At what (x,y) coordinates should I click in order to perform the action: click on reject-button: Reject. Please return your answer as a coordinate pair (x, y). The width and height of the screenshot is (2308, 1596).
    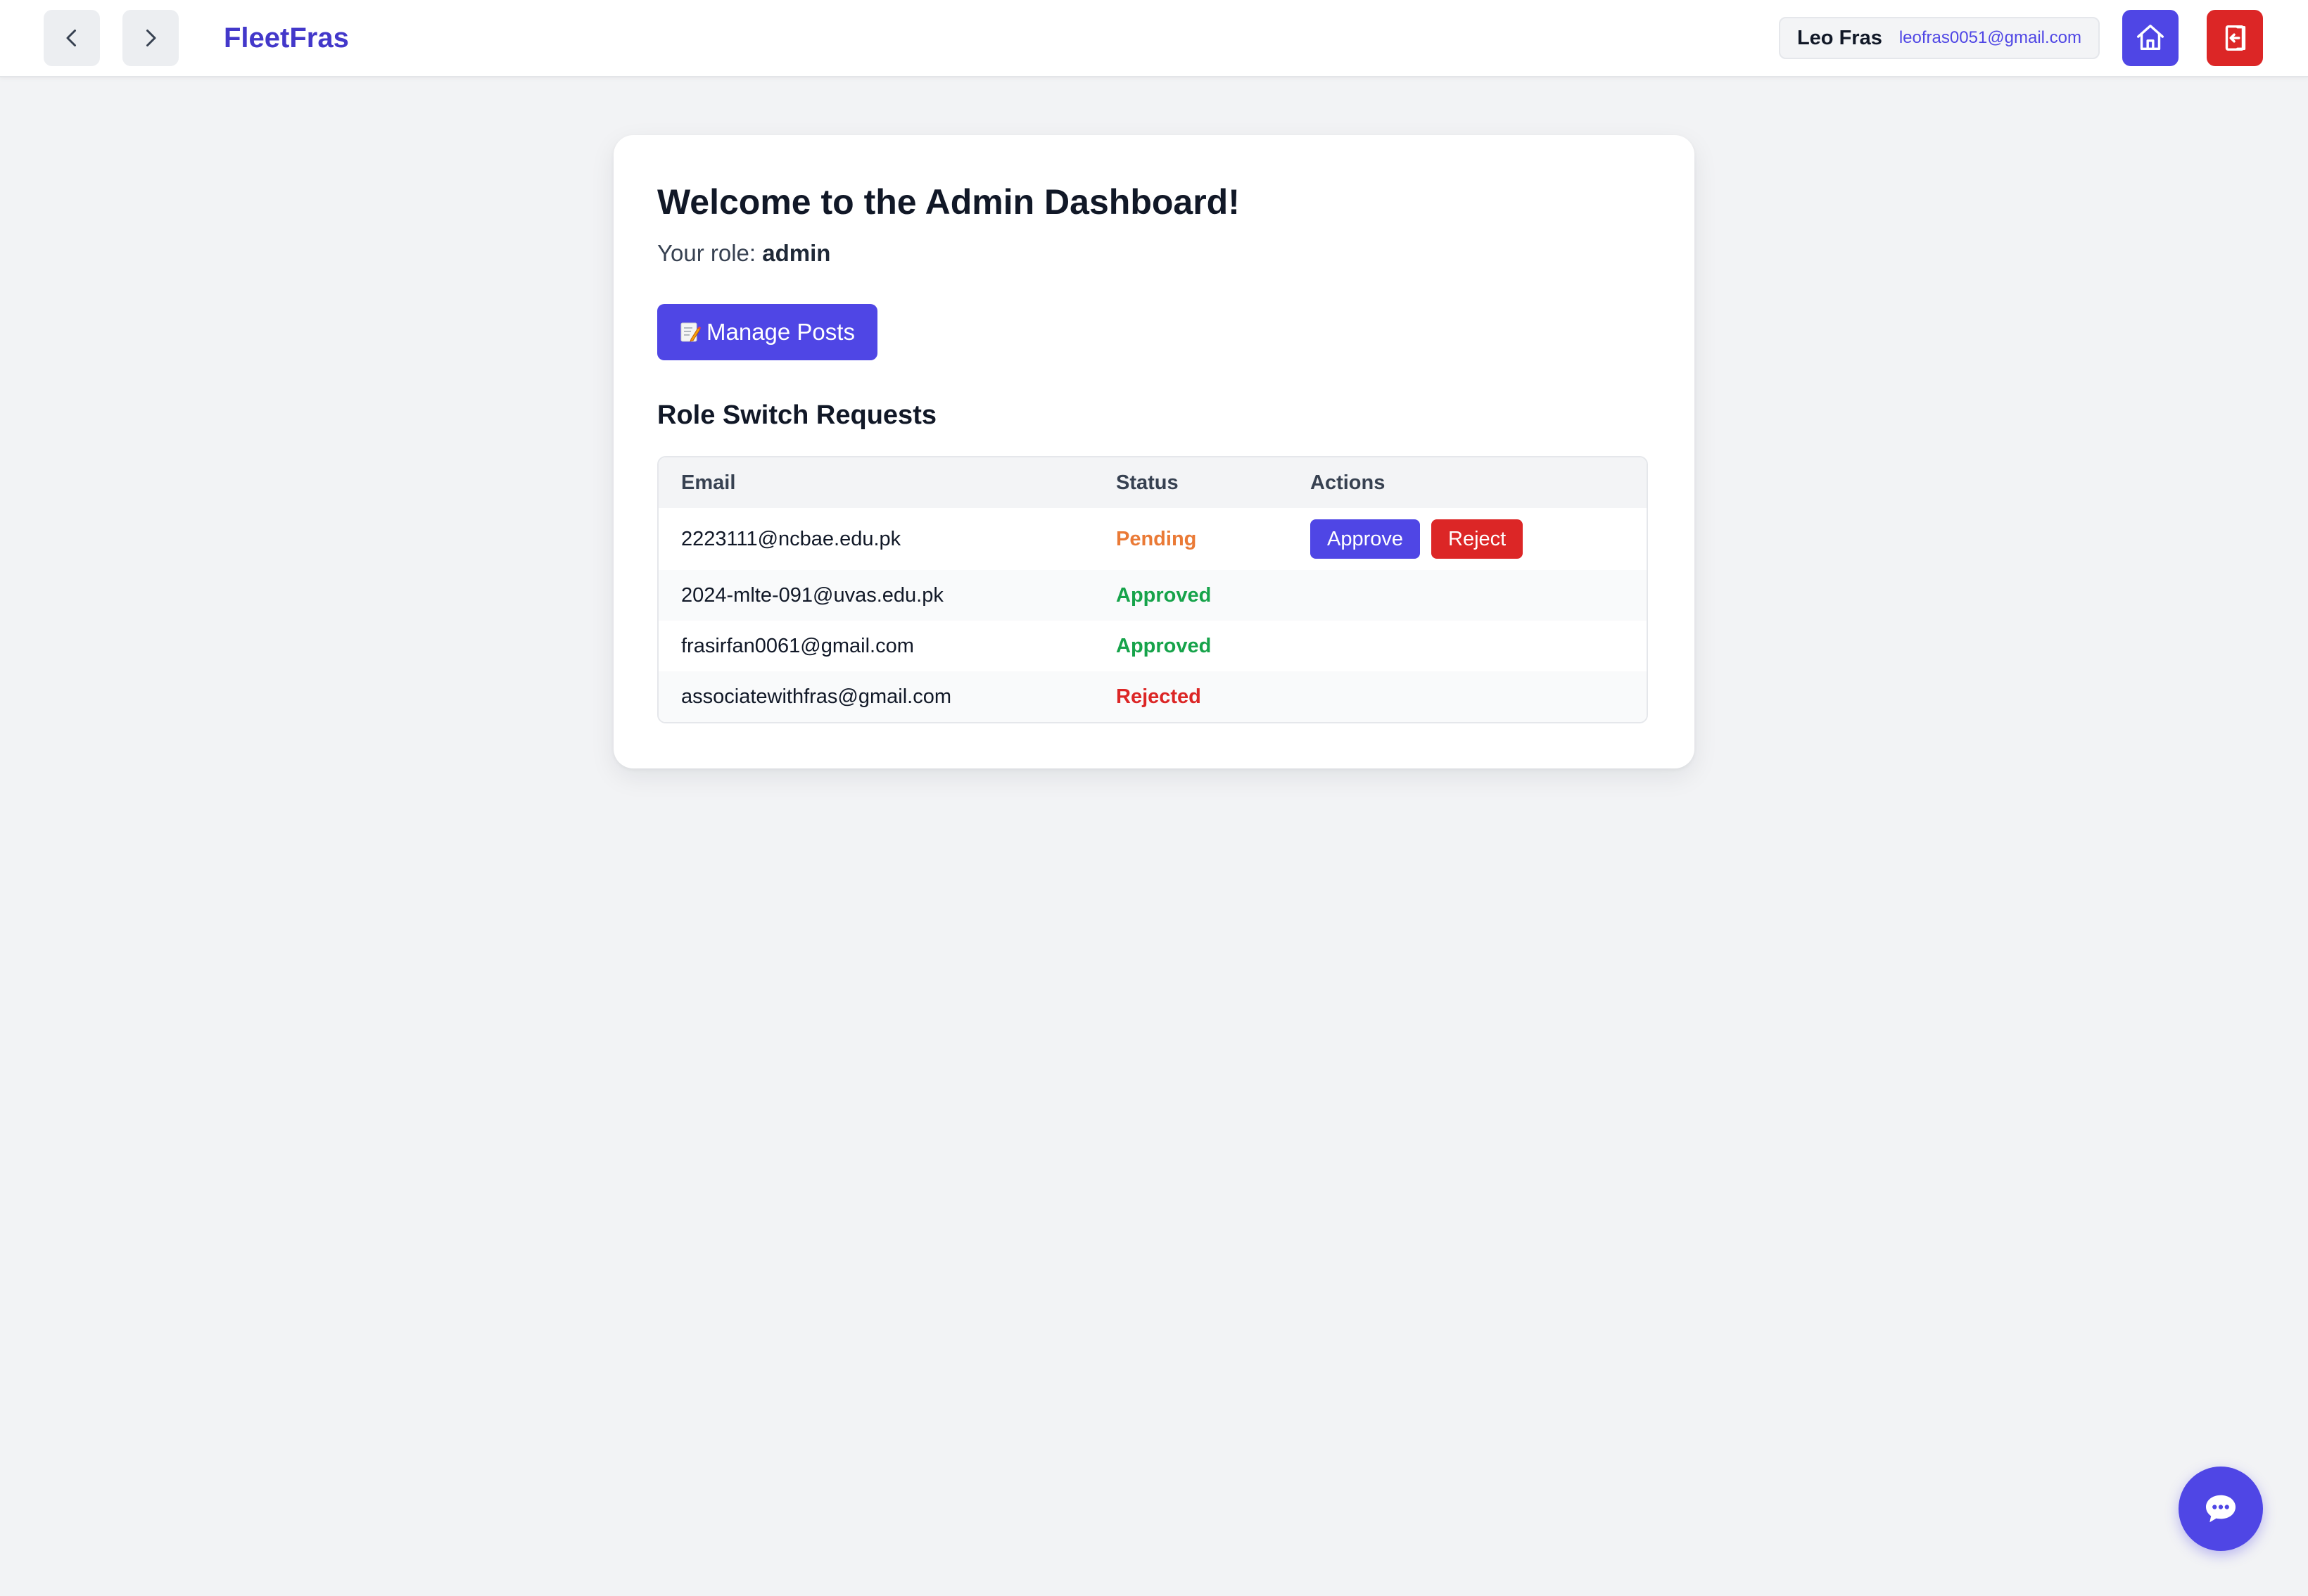
    Looking at the image, I should click on (1477, 539).